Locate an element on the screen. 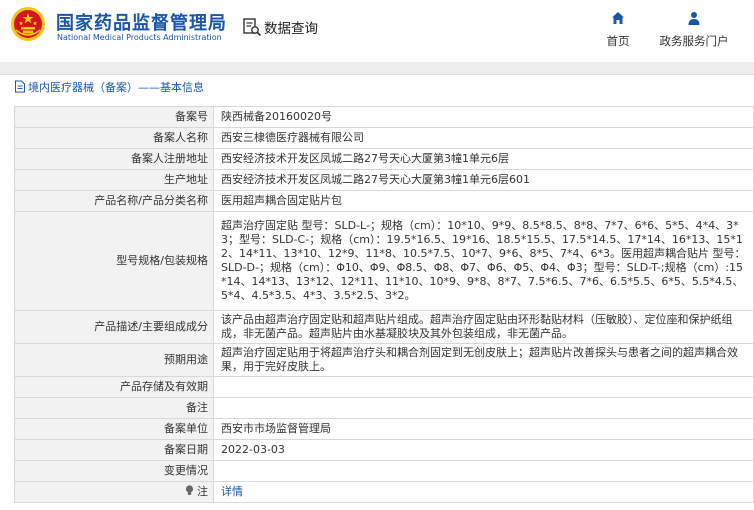 The width and height of the screenshot is (754, 510). note-value-cell: 详情 is located at coordinates (483, 492).